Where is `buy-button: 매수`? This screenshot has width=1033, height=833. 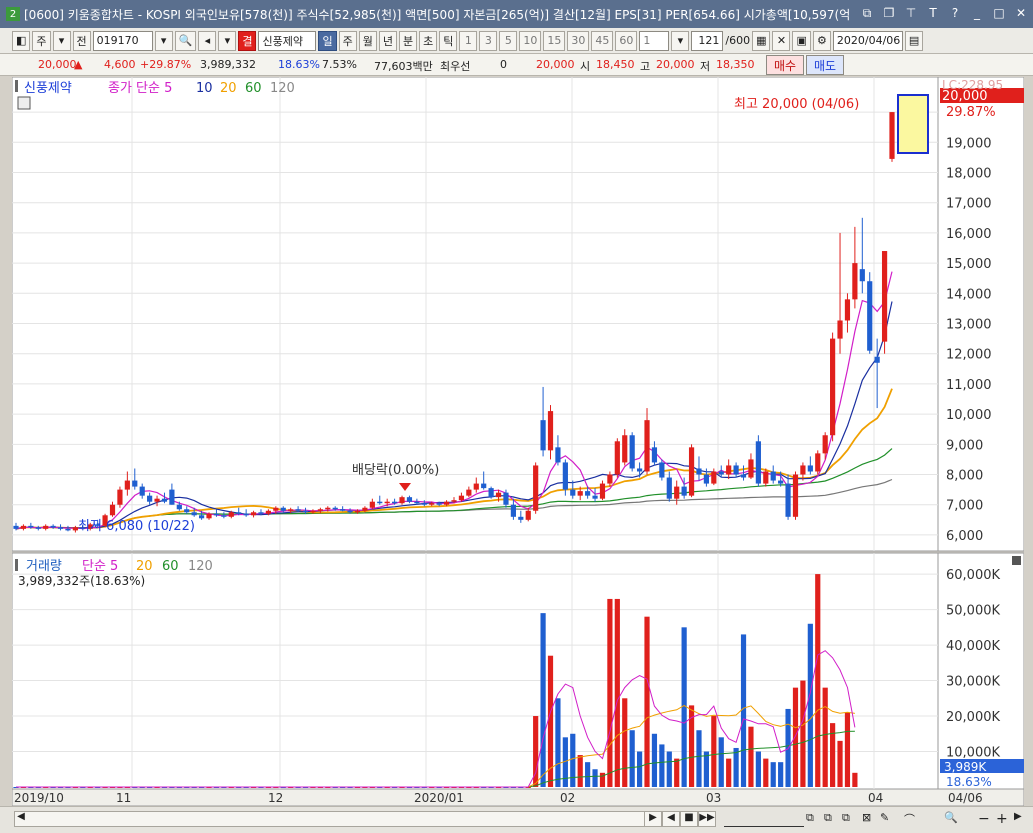
buy-button: 매수 is located at coordinates (785, 65).